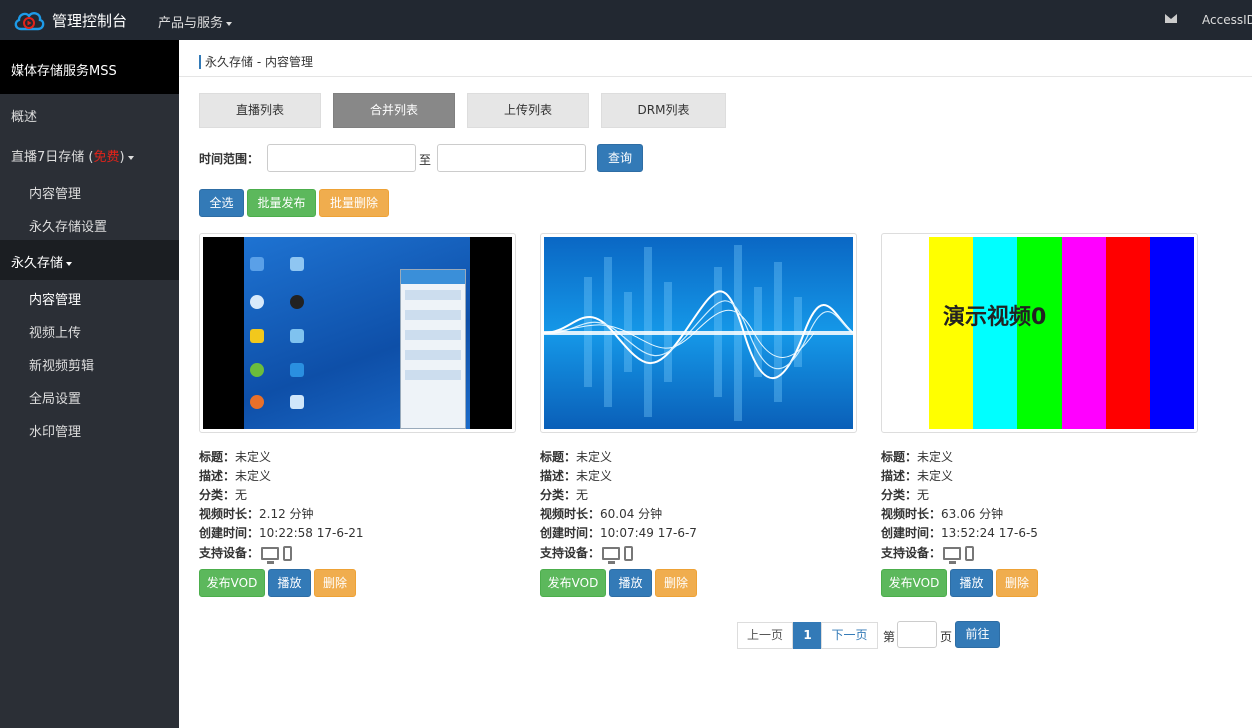 This screenshot has height=728, width=1252. I want to click on next-page-button: 下一页, so click(849, 635).